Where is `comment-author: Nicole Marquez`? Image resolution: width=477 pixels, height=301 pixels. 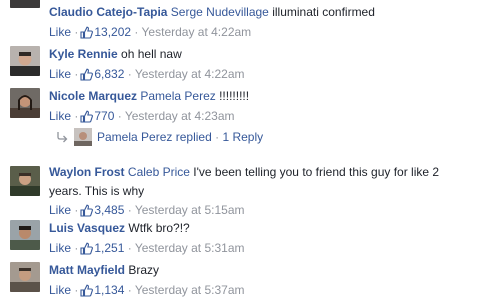 comment-author: Nicole Marquez is located at coordinates (93, 96).